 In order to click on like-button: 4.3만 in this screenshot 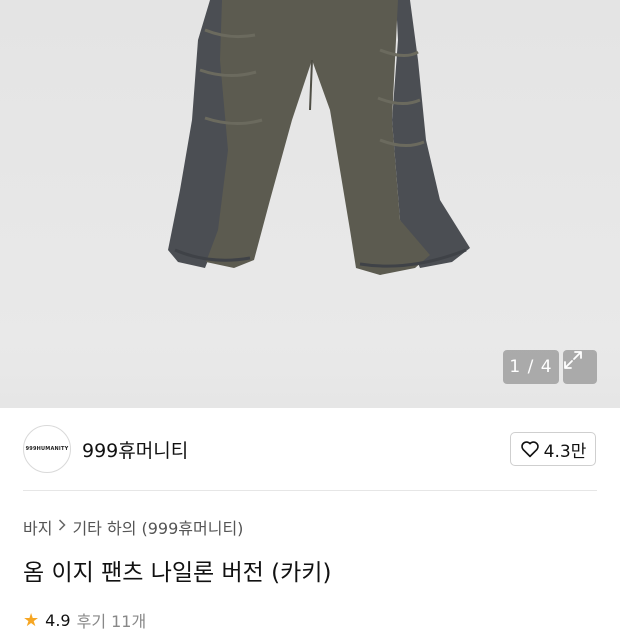, I will do `click(553, 449)`.